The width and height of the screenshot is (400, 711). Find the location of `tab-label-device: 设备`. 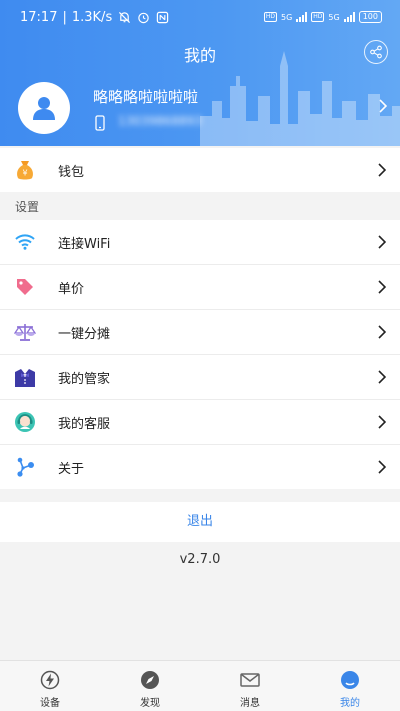

tab-label-device: 设备 is located at coordinates (50, 703).